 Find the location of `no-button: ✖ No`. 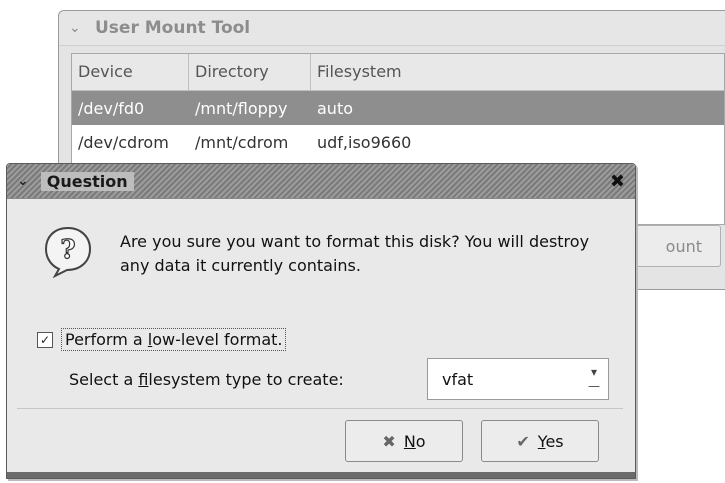

no-button: ✖ No is located at coordinates (404, 441).